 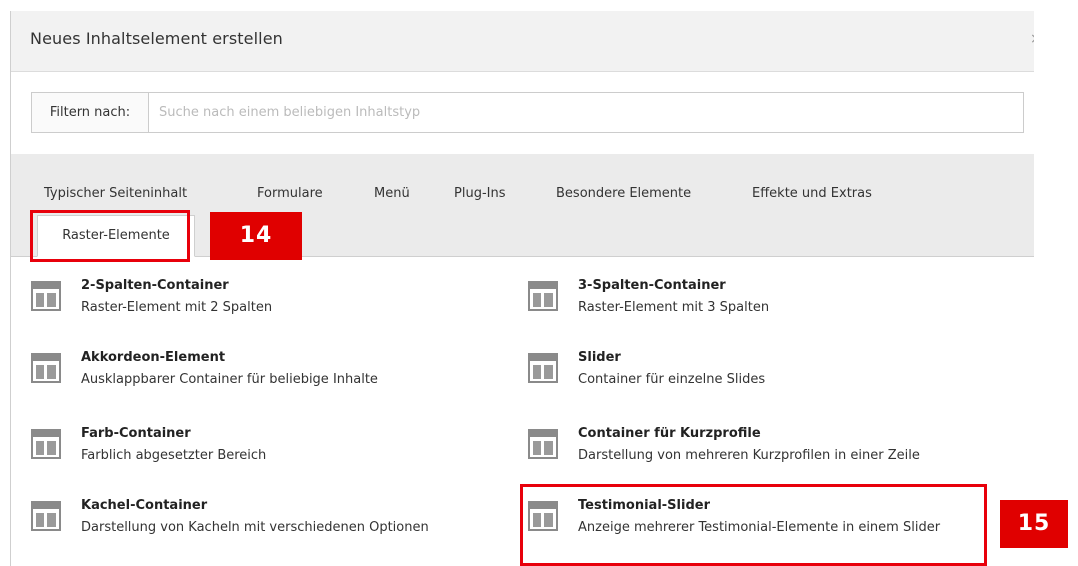 I want to click on filter-label: Filtern nach:, so click(x=90, y=112).